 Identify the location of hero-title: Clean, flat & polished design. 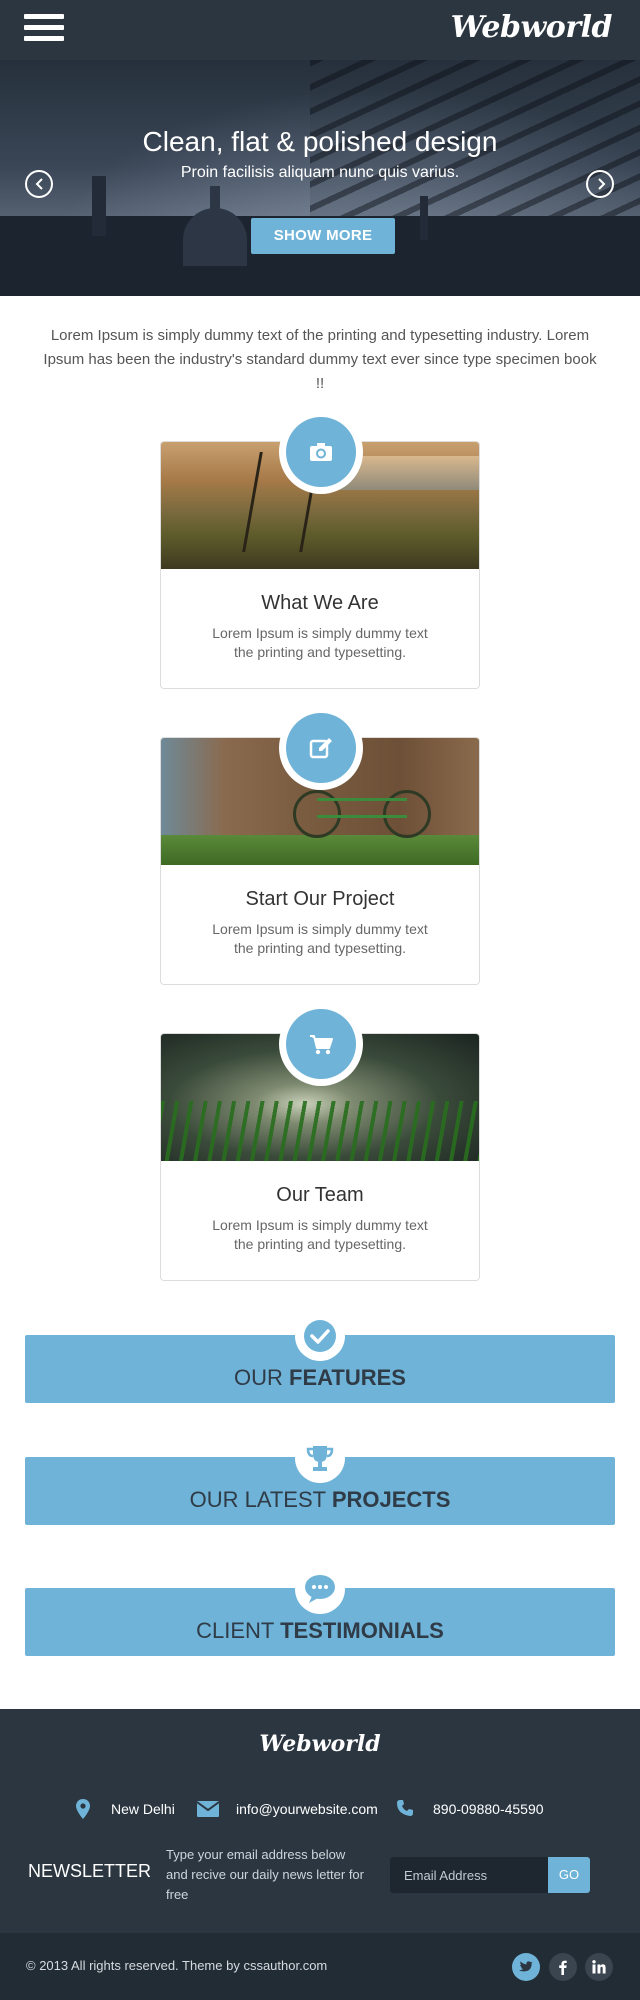
(320, 141).